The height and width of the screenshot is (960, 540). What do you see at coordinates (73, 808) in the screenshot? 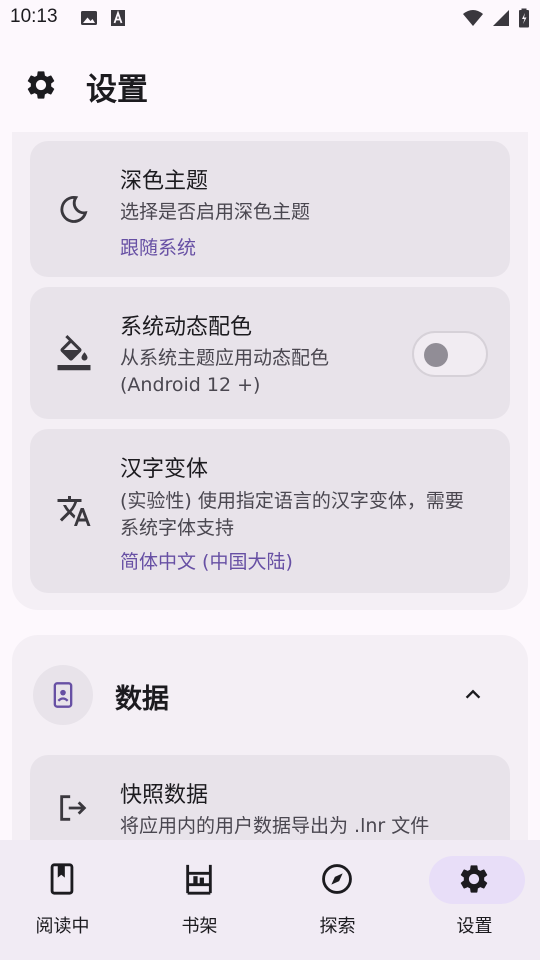
I see `export-icon` at bounding box center [73, 808].